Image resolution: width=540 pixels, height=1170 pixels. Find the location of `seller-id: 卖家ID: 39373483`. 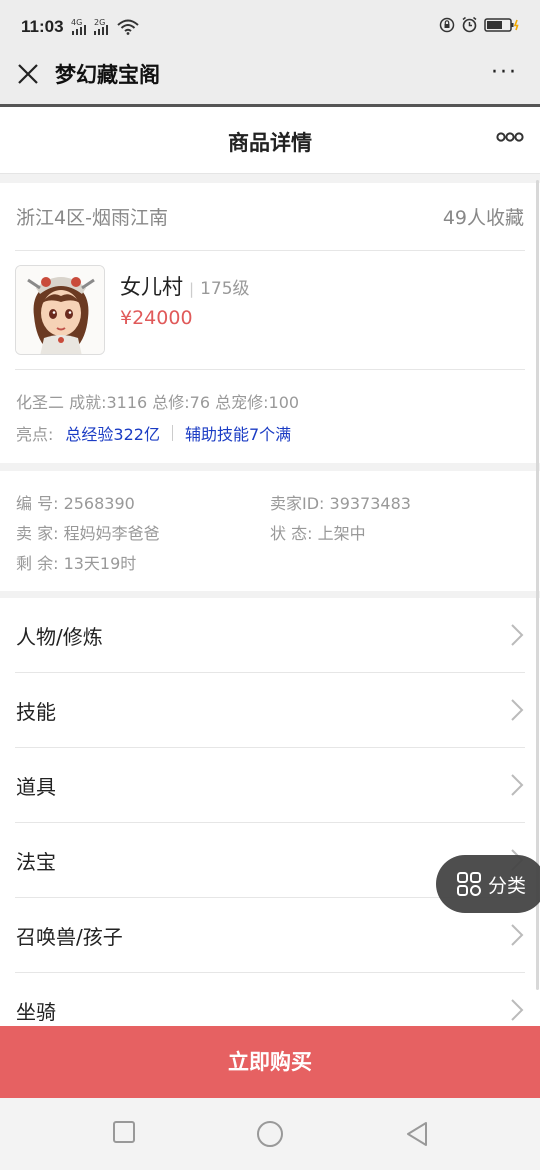

seller-id: 卖家ID: 39373483 is located at coordinates (340, 503).